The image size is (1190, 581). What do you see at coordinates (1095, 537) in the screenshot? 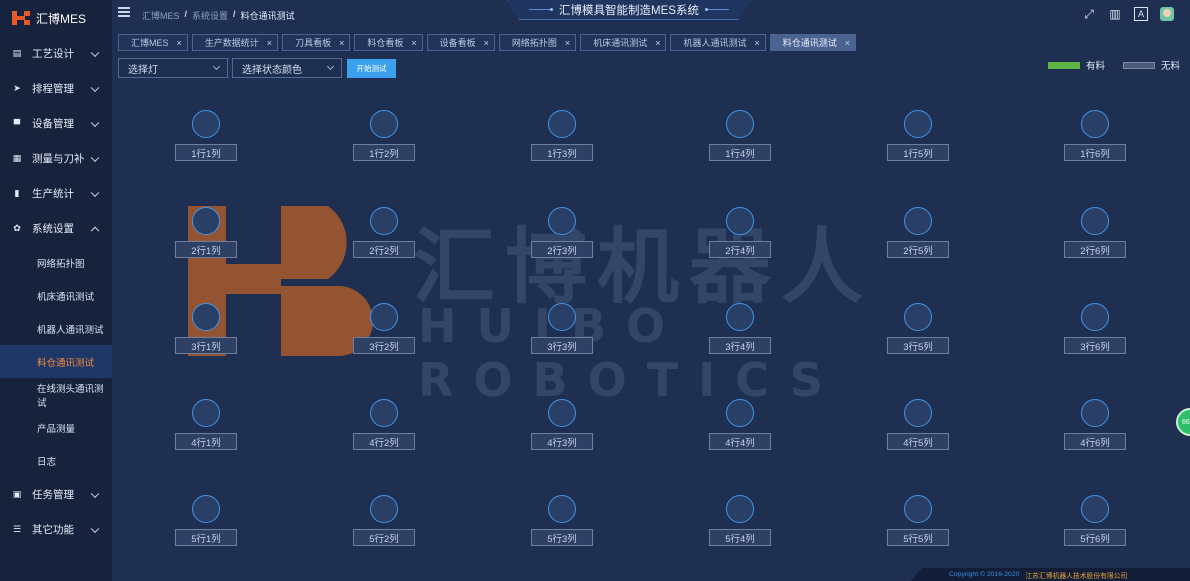
I see `bin-label: 5行6列` at bounding box center [1095, 537].